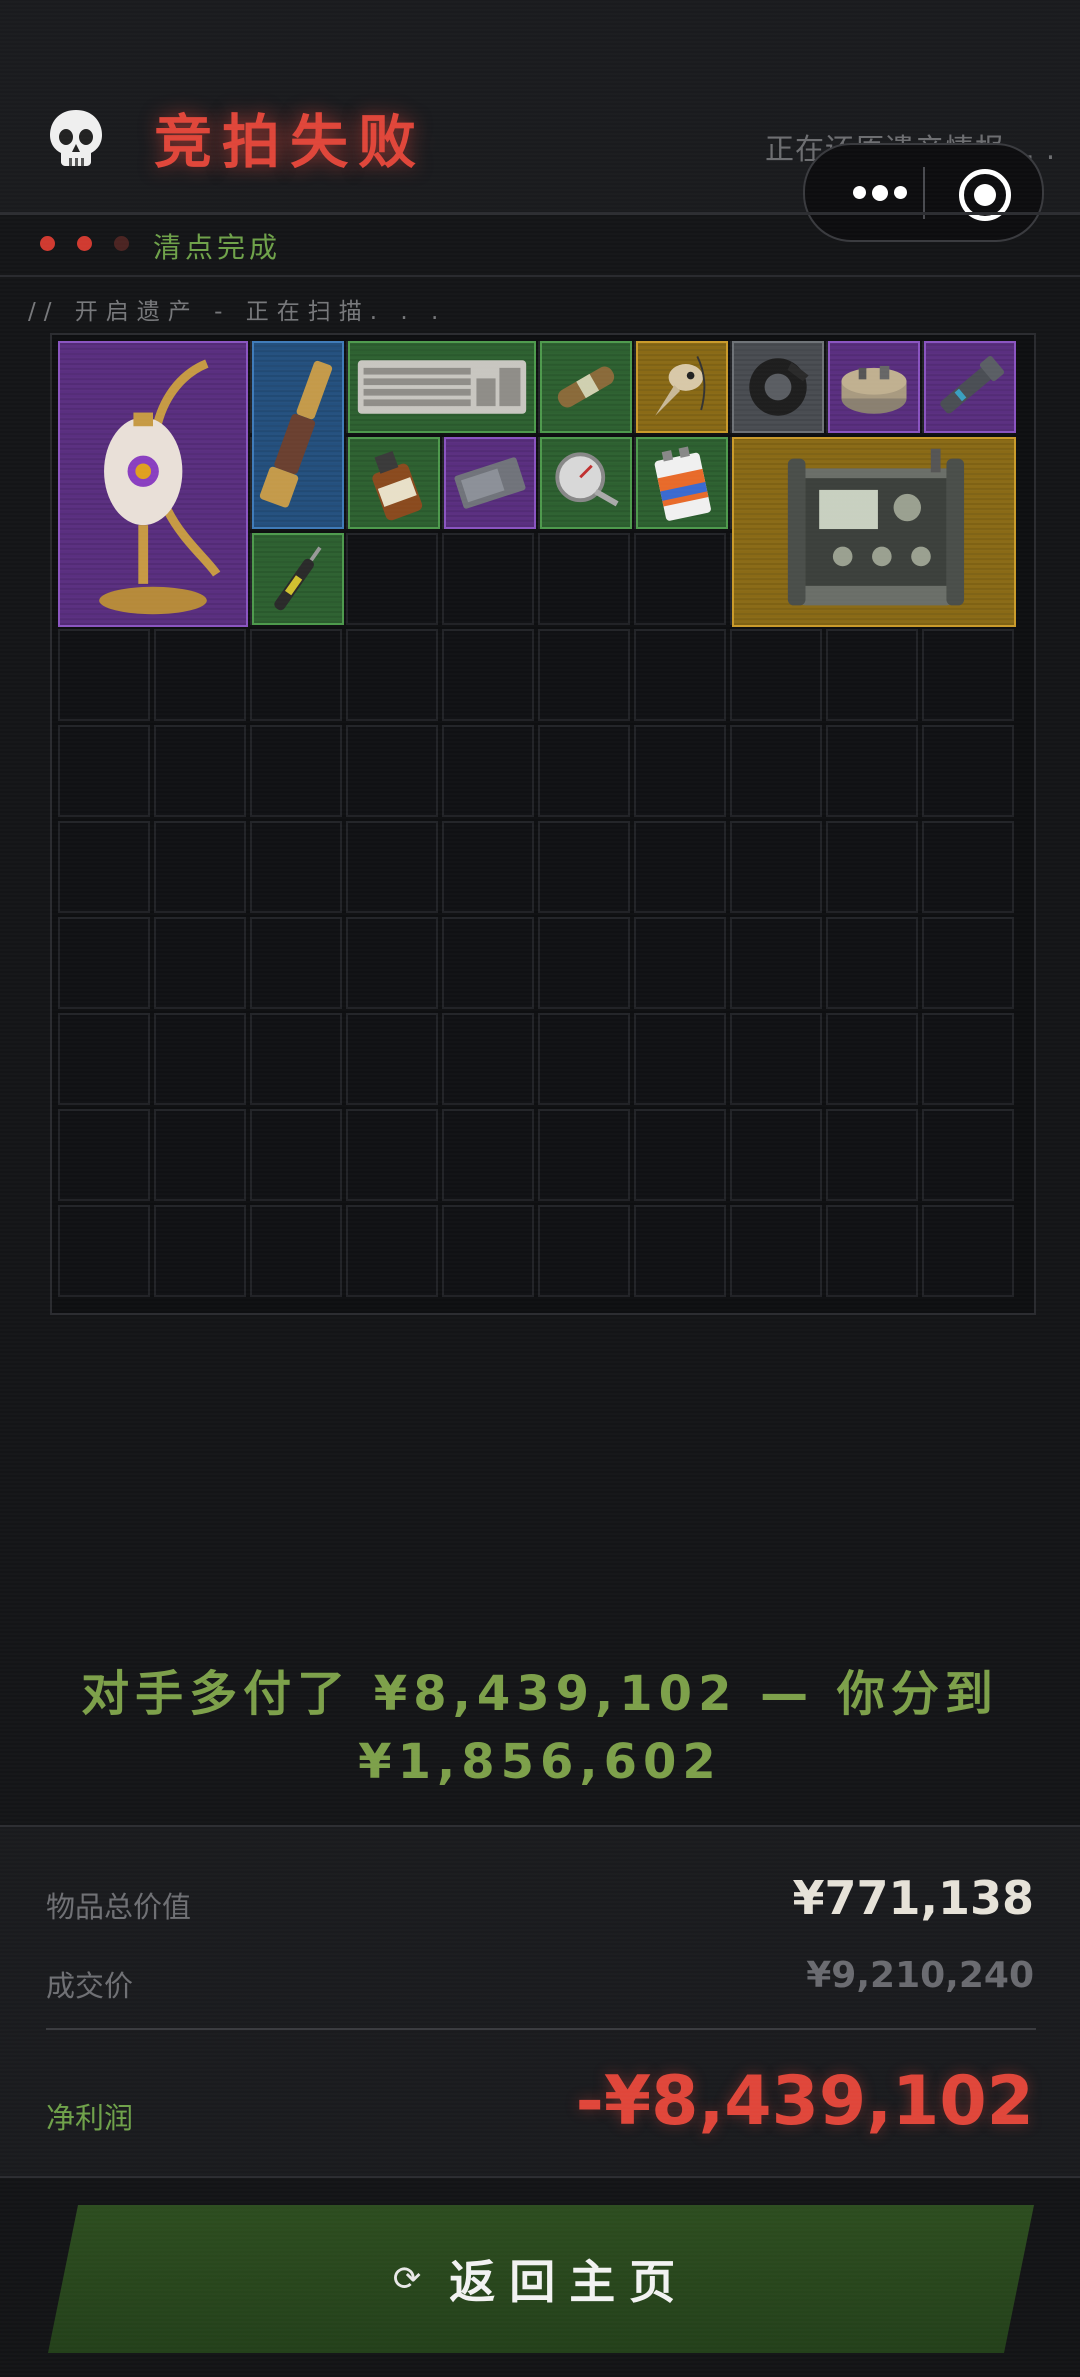  What do you see at coordinates (90, 1986) in the screenshot?
I see `deal-price-label: 成交价` at bounding box center [90, 1986].